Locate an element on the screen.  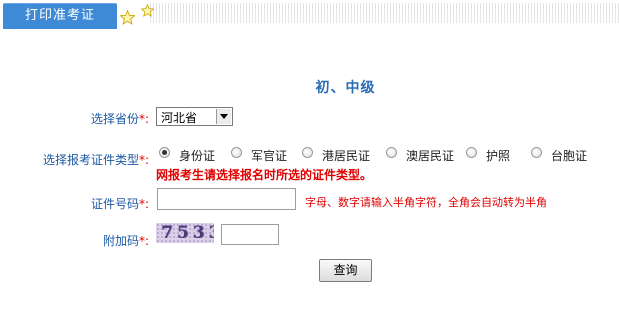
id-number-input is located at coordinates (226, 199).